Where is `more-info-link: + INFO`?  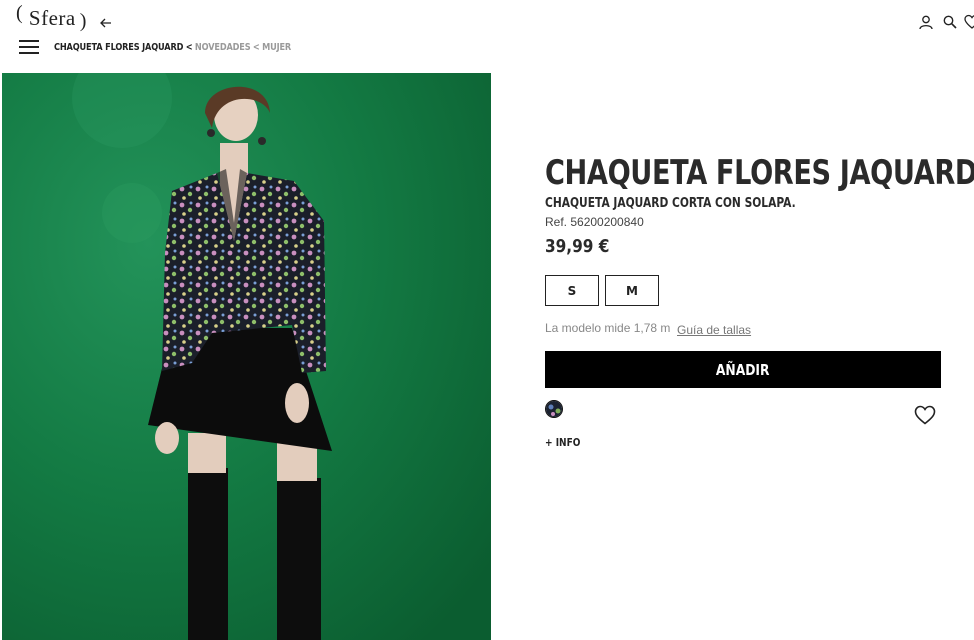
more-info-link: + INFO is located at coordinates (562, 442).